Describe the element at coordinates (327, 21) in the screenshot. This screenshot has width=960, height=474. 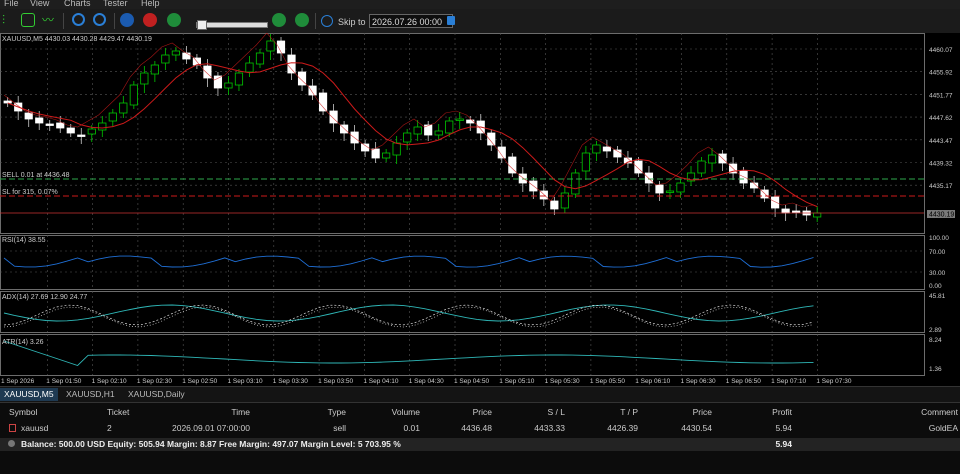
I see `clock-icon` at that location.